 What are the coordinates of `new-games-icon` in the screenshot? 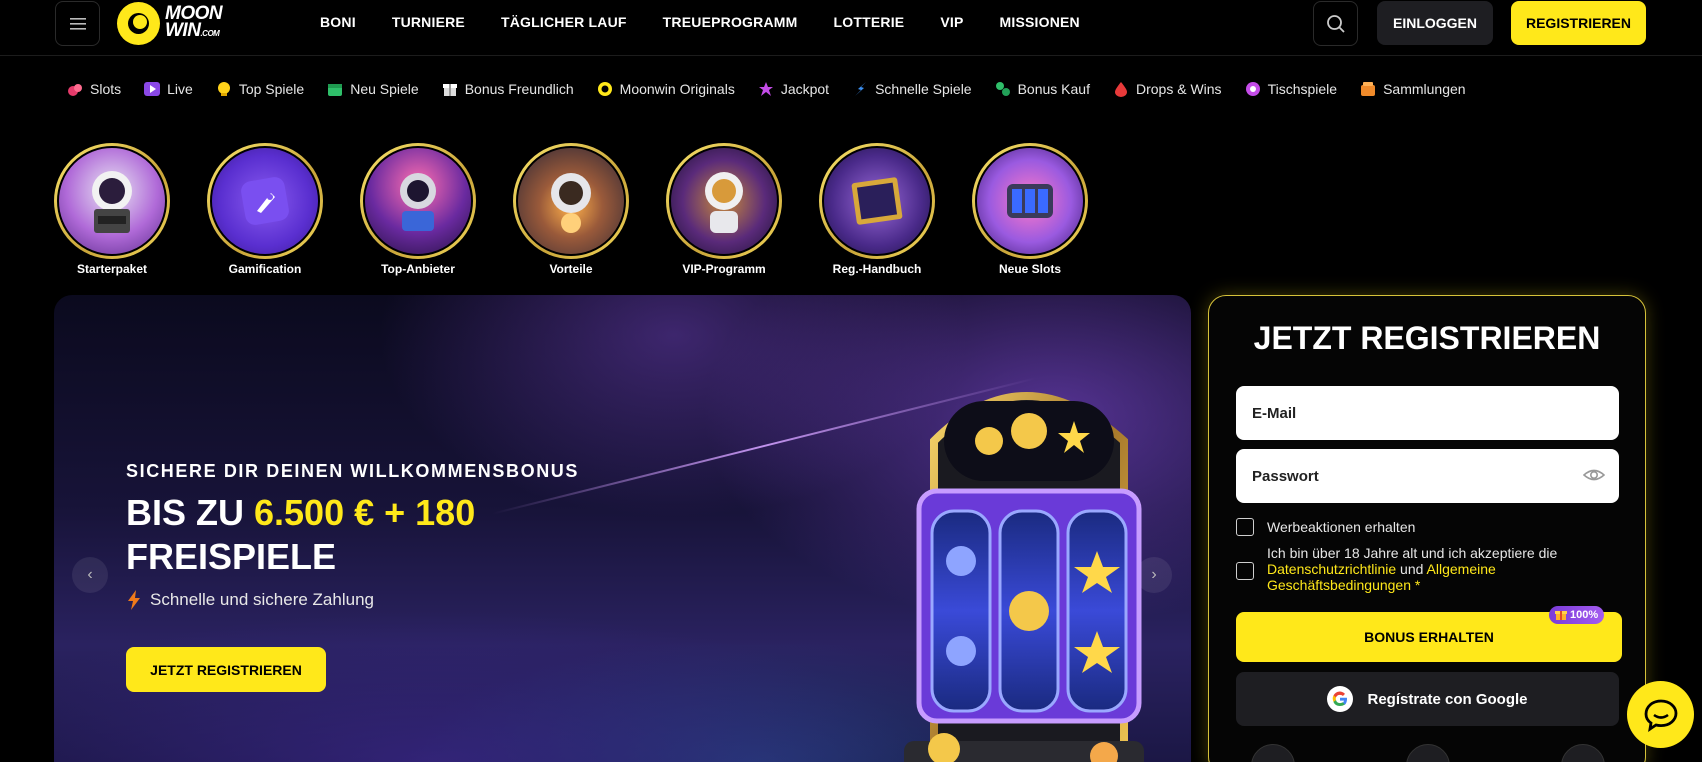 It's located at (335, 89).